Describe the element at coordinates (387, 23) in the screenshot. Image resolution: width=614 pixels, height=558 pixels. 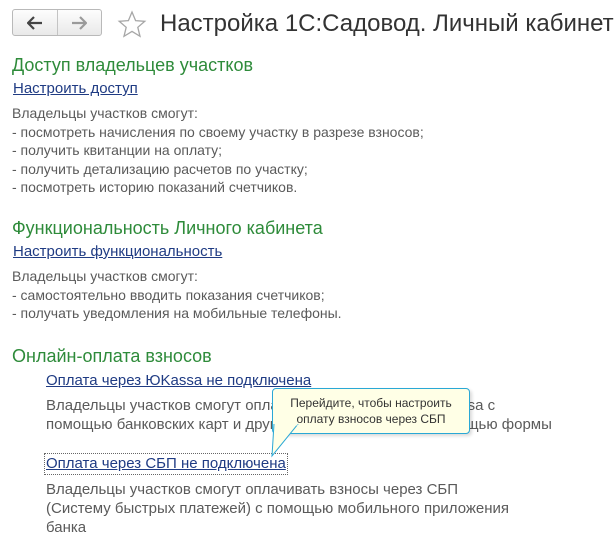
I see `page-title: Настройка 1С:Садовод. Личный кабинет` at that location.